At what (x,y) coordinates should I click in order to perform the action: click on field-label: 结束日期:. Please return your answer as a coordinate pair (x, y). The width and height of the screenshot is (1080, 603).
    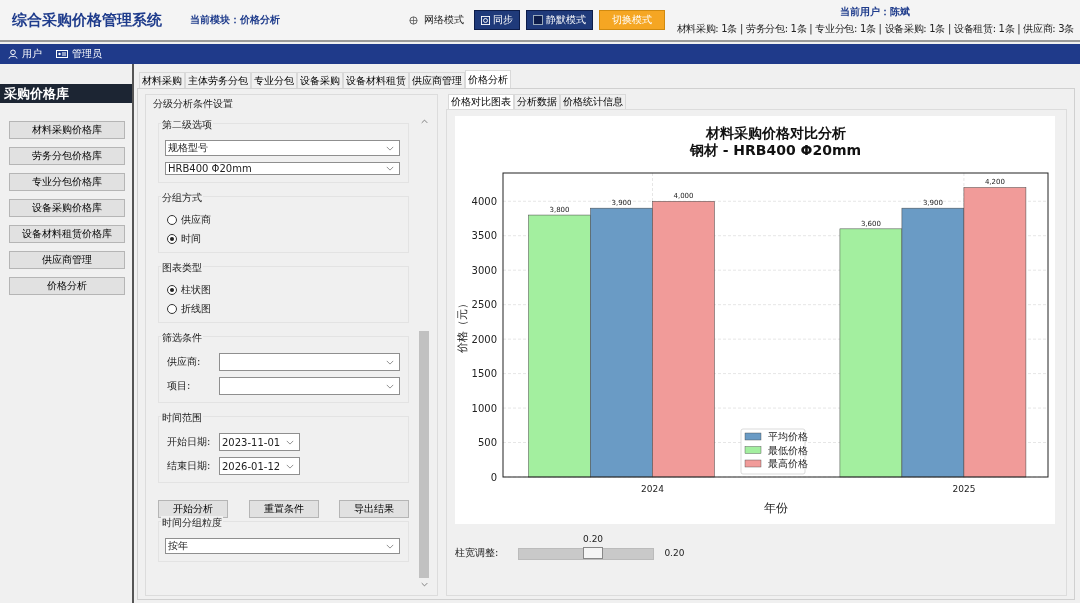
    Looking at the image, I should click on (189, 466).